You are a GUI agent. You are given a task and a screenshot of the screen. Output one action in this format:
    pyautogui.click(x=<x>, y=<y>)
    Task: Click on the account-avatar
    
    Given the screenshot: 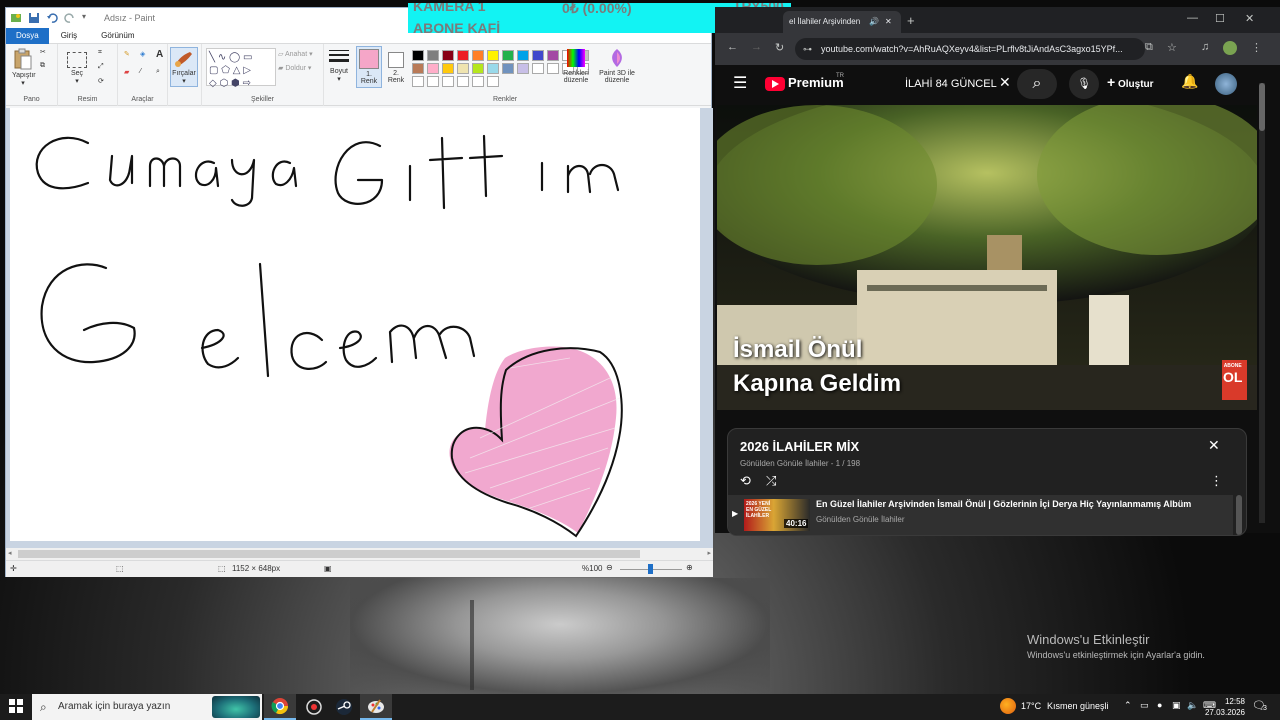 What is the action you would take?
    pyautogui.click(x=1226, y=84)
    